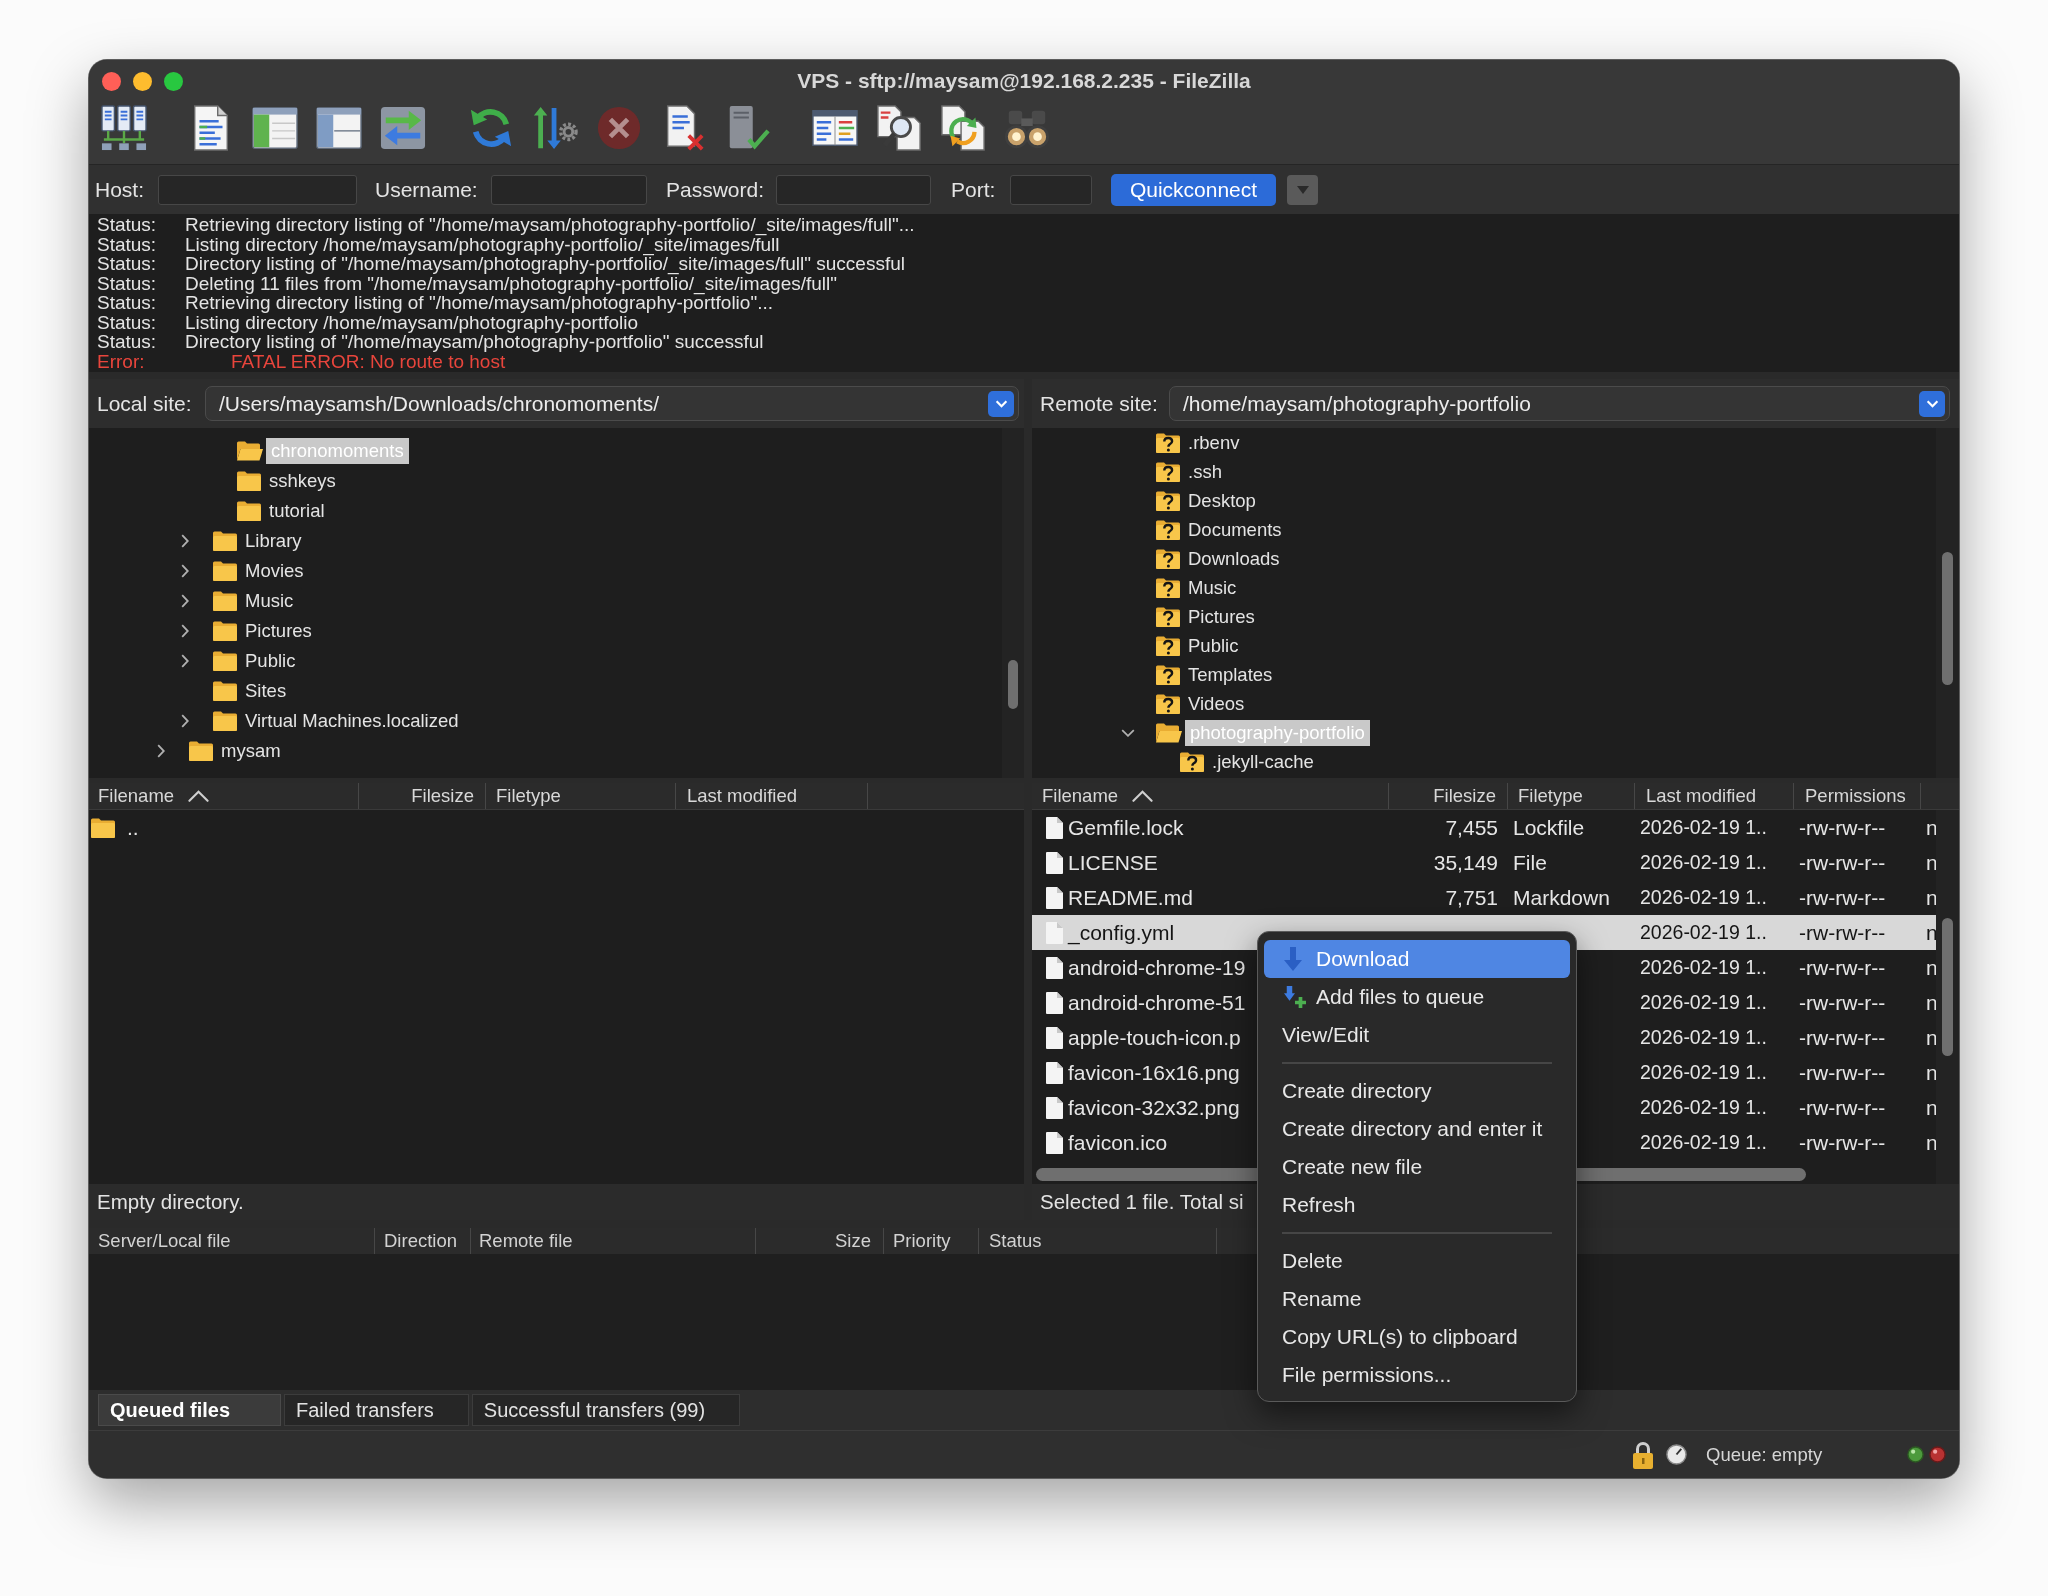  What do you see at coordinates (133, 827) in the screenshot?
I see `file-name: ..` at bounding box center [133, 827].